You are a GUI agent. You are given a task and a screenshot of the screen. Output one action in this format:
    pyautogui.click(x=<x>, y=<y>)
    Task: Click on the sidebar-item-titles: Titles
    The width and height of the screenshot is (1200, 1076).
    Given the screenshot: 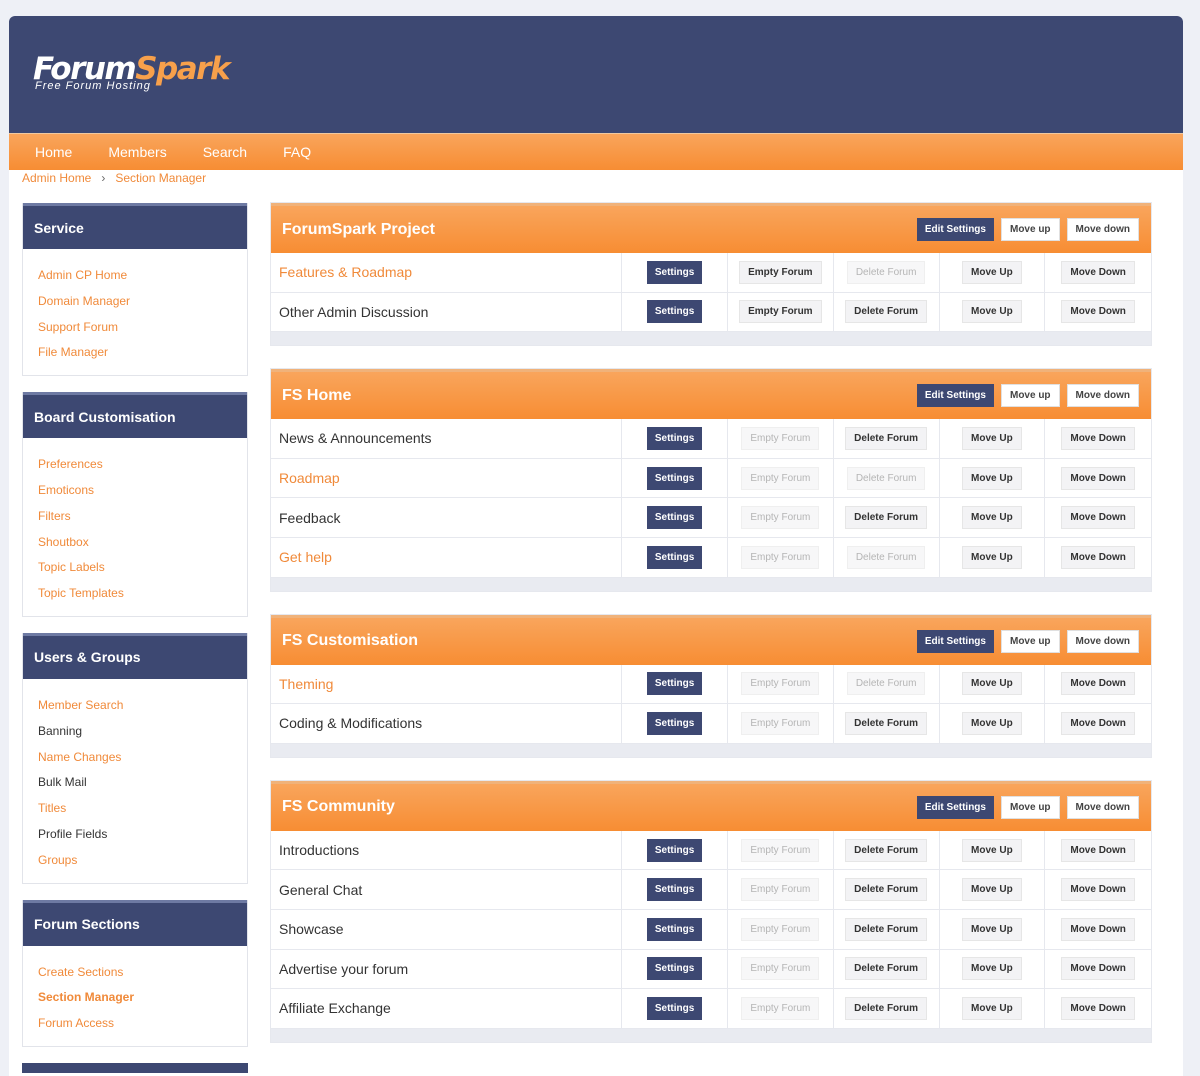 What is the action you would take?
    pyautogui.click(x=142, y=809)
    